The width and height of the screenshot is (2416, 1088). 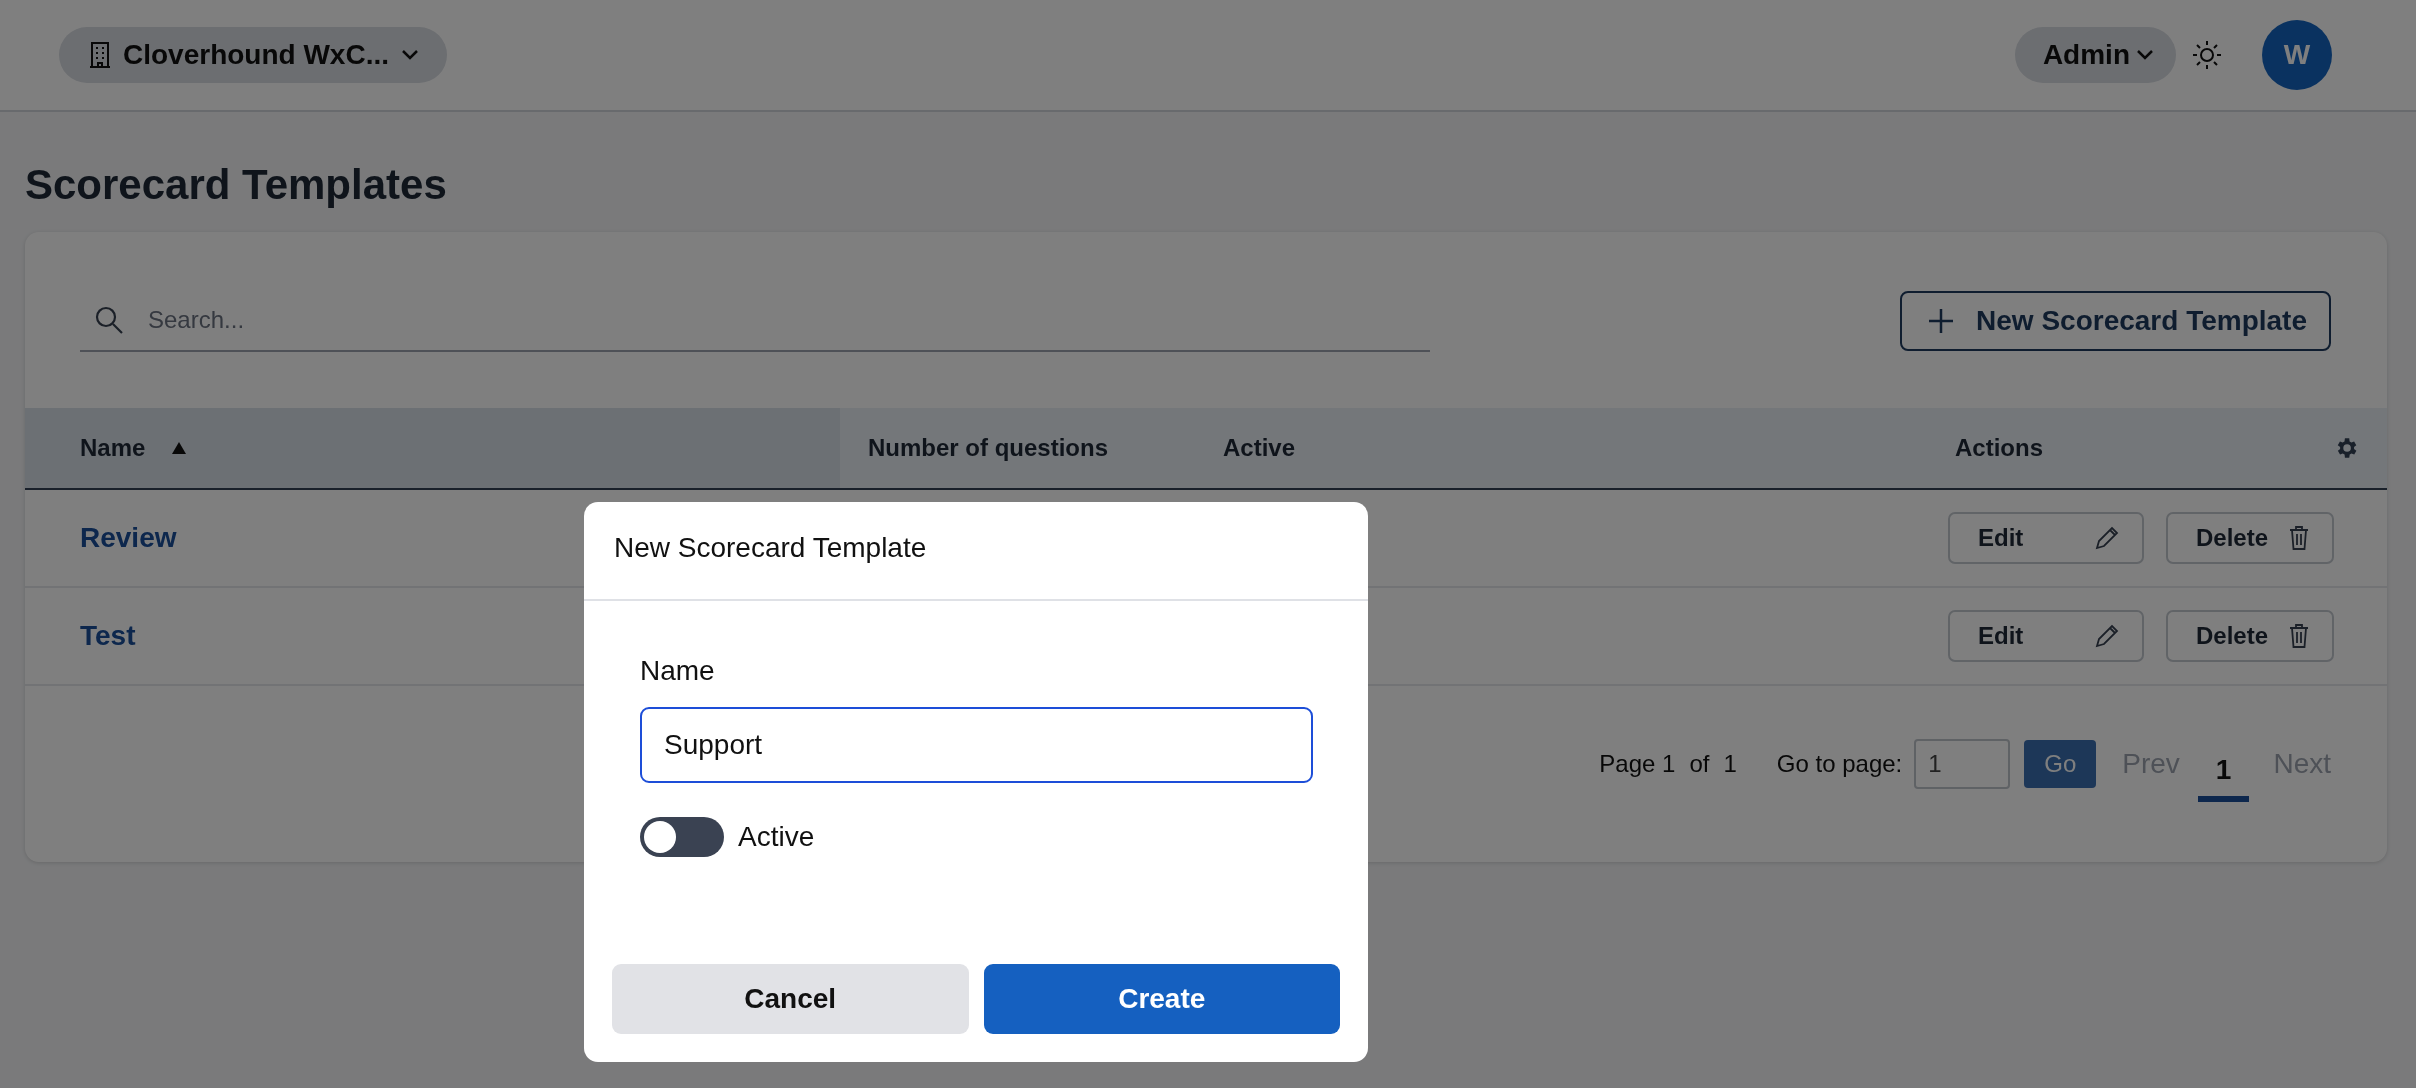 I want to click on page-of-label: of, so click(x=1699, y=764).